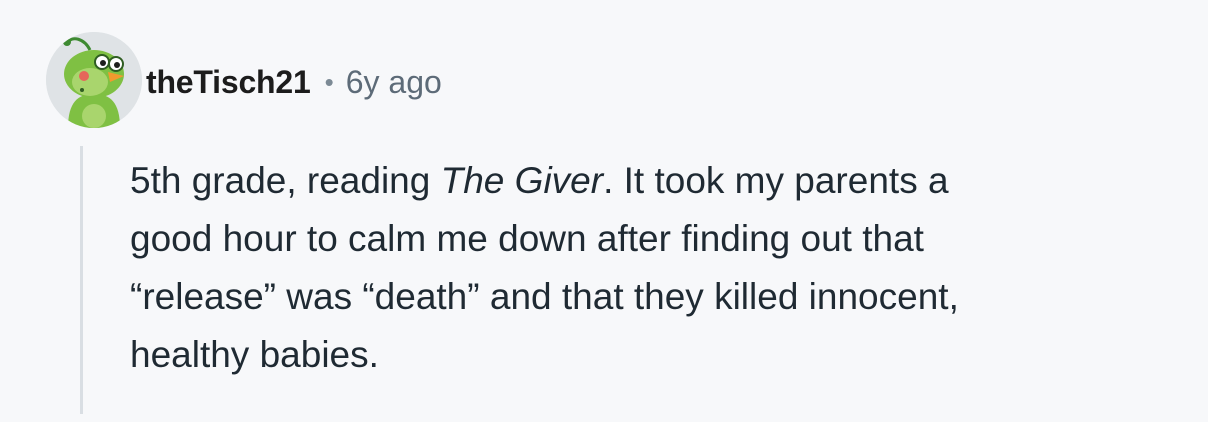  What do you see at coordinates (228, 82) in the screenshot?
I see `username-link: theTisch21` at bounding box center [228, 82].